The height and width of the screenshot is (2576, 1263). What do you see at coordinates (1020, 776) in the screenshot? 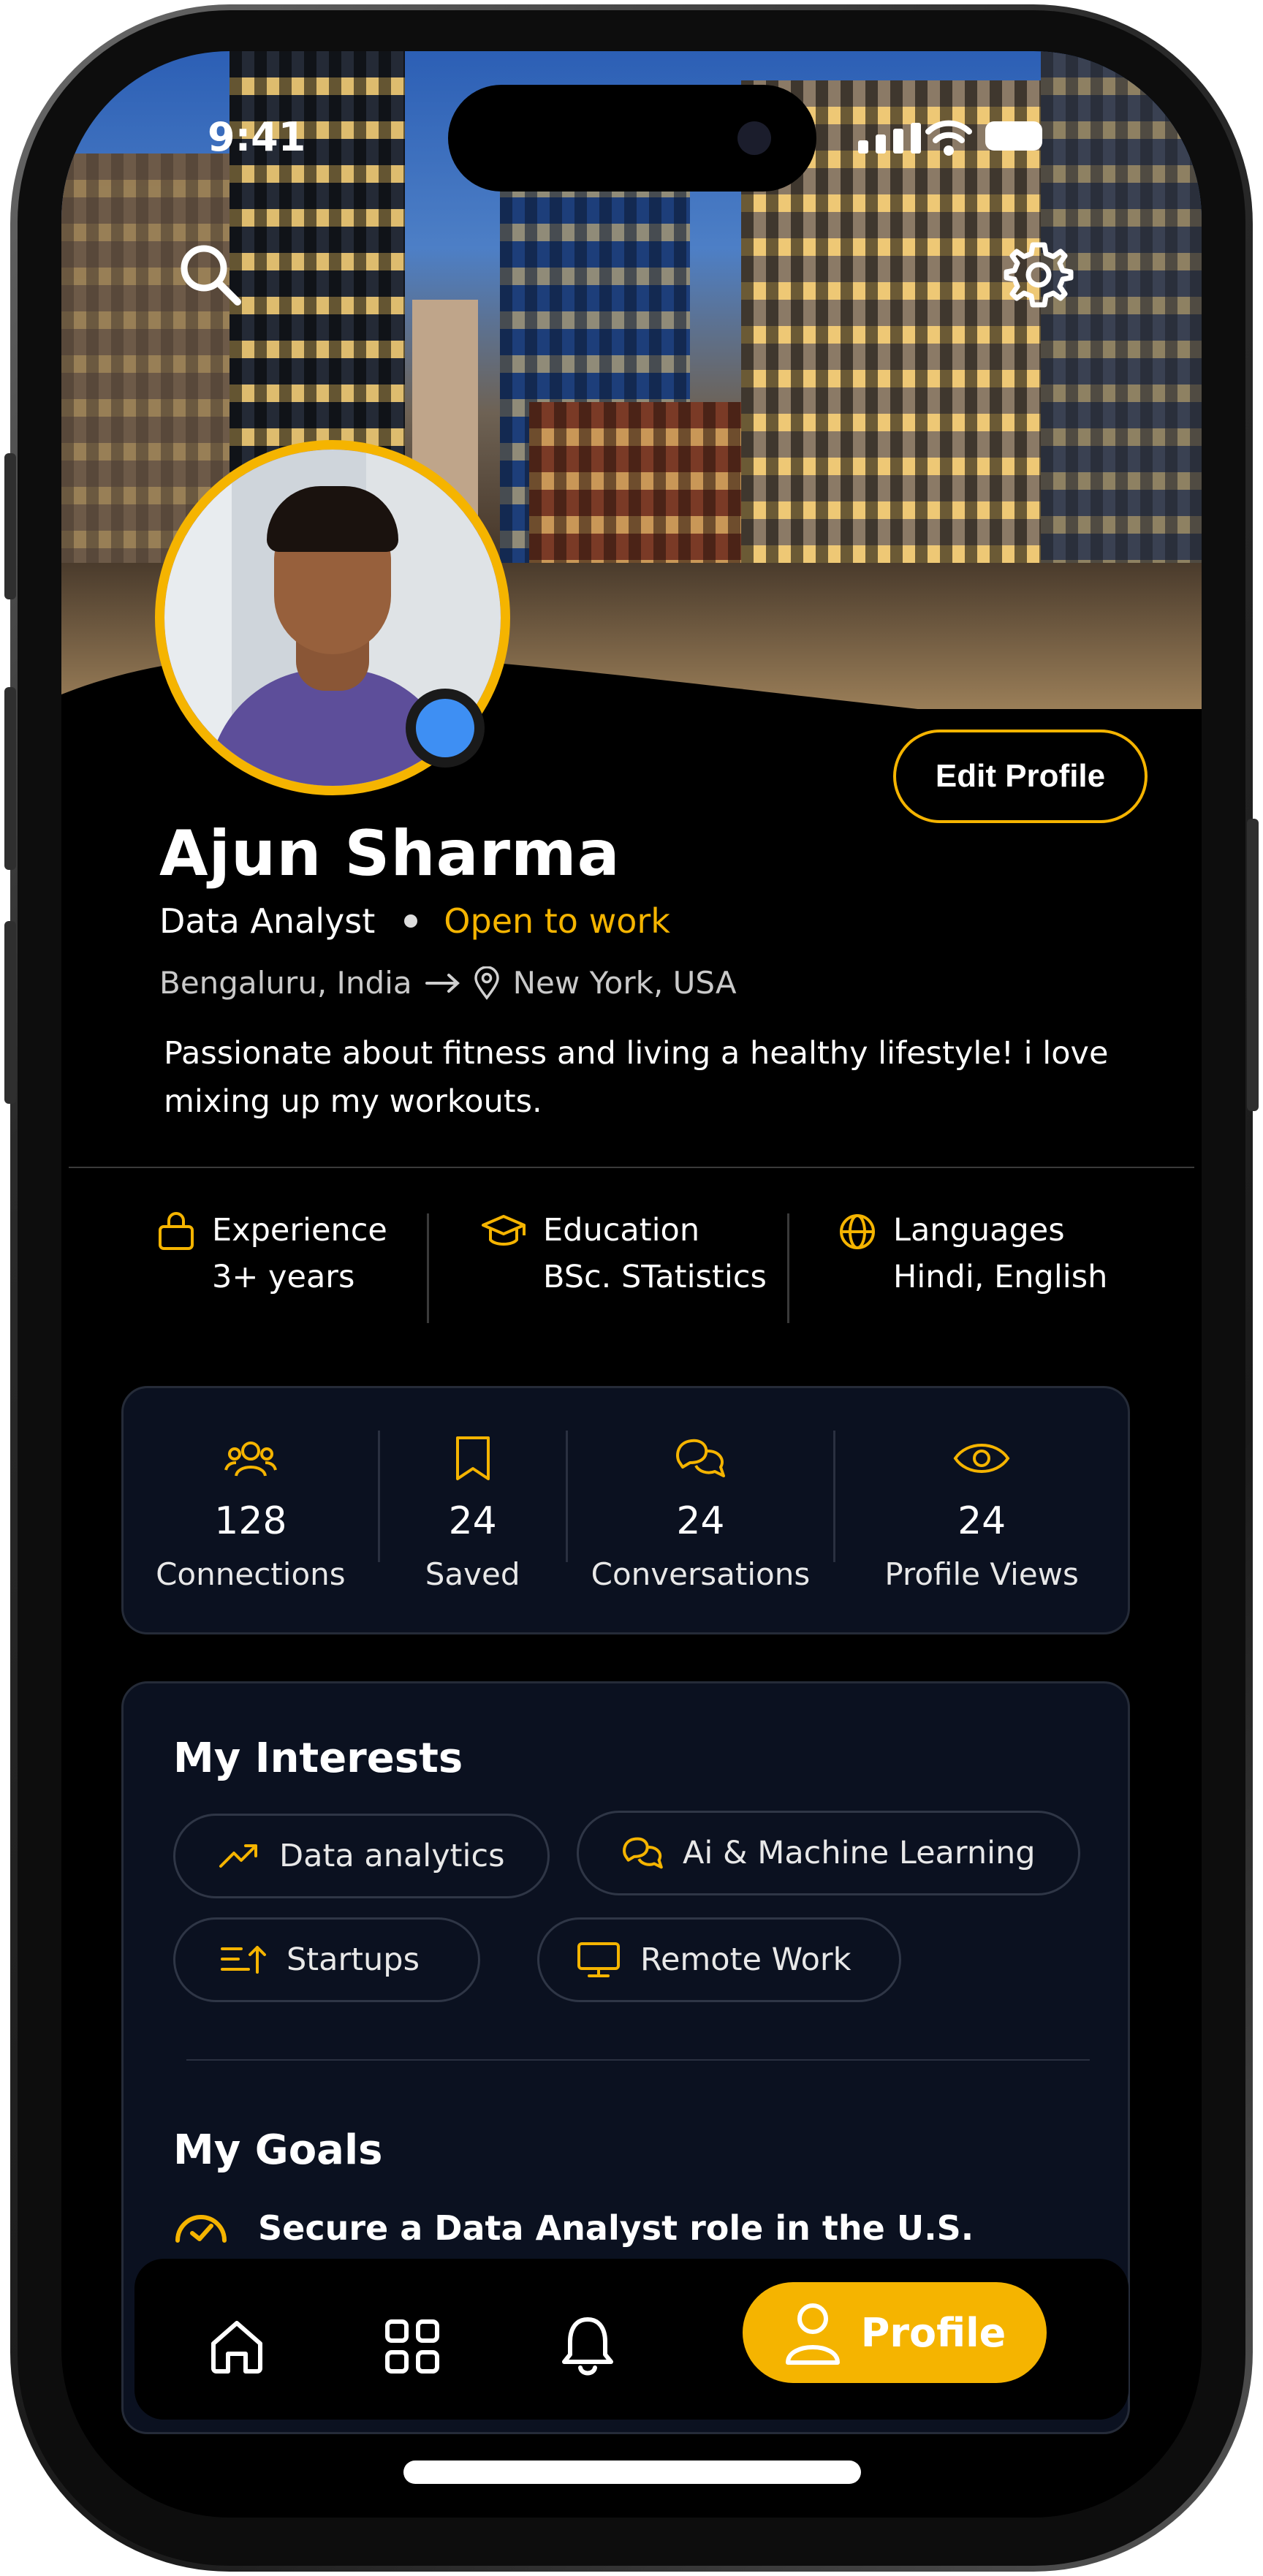
I see `edit-profile-button: Edit Profile` at bounding box center [1020, 776].